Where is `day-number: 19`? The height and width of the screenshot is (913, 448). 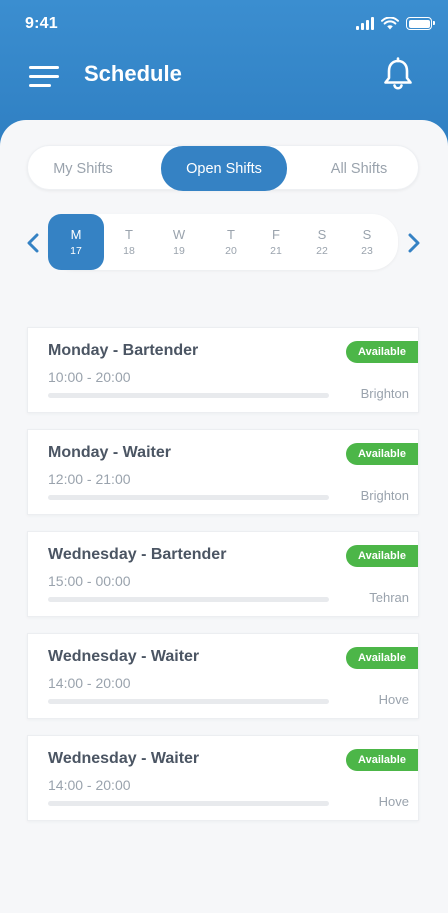
day-number: 19 is located at coordinates (179, 250).